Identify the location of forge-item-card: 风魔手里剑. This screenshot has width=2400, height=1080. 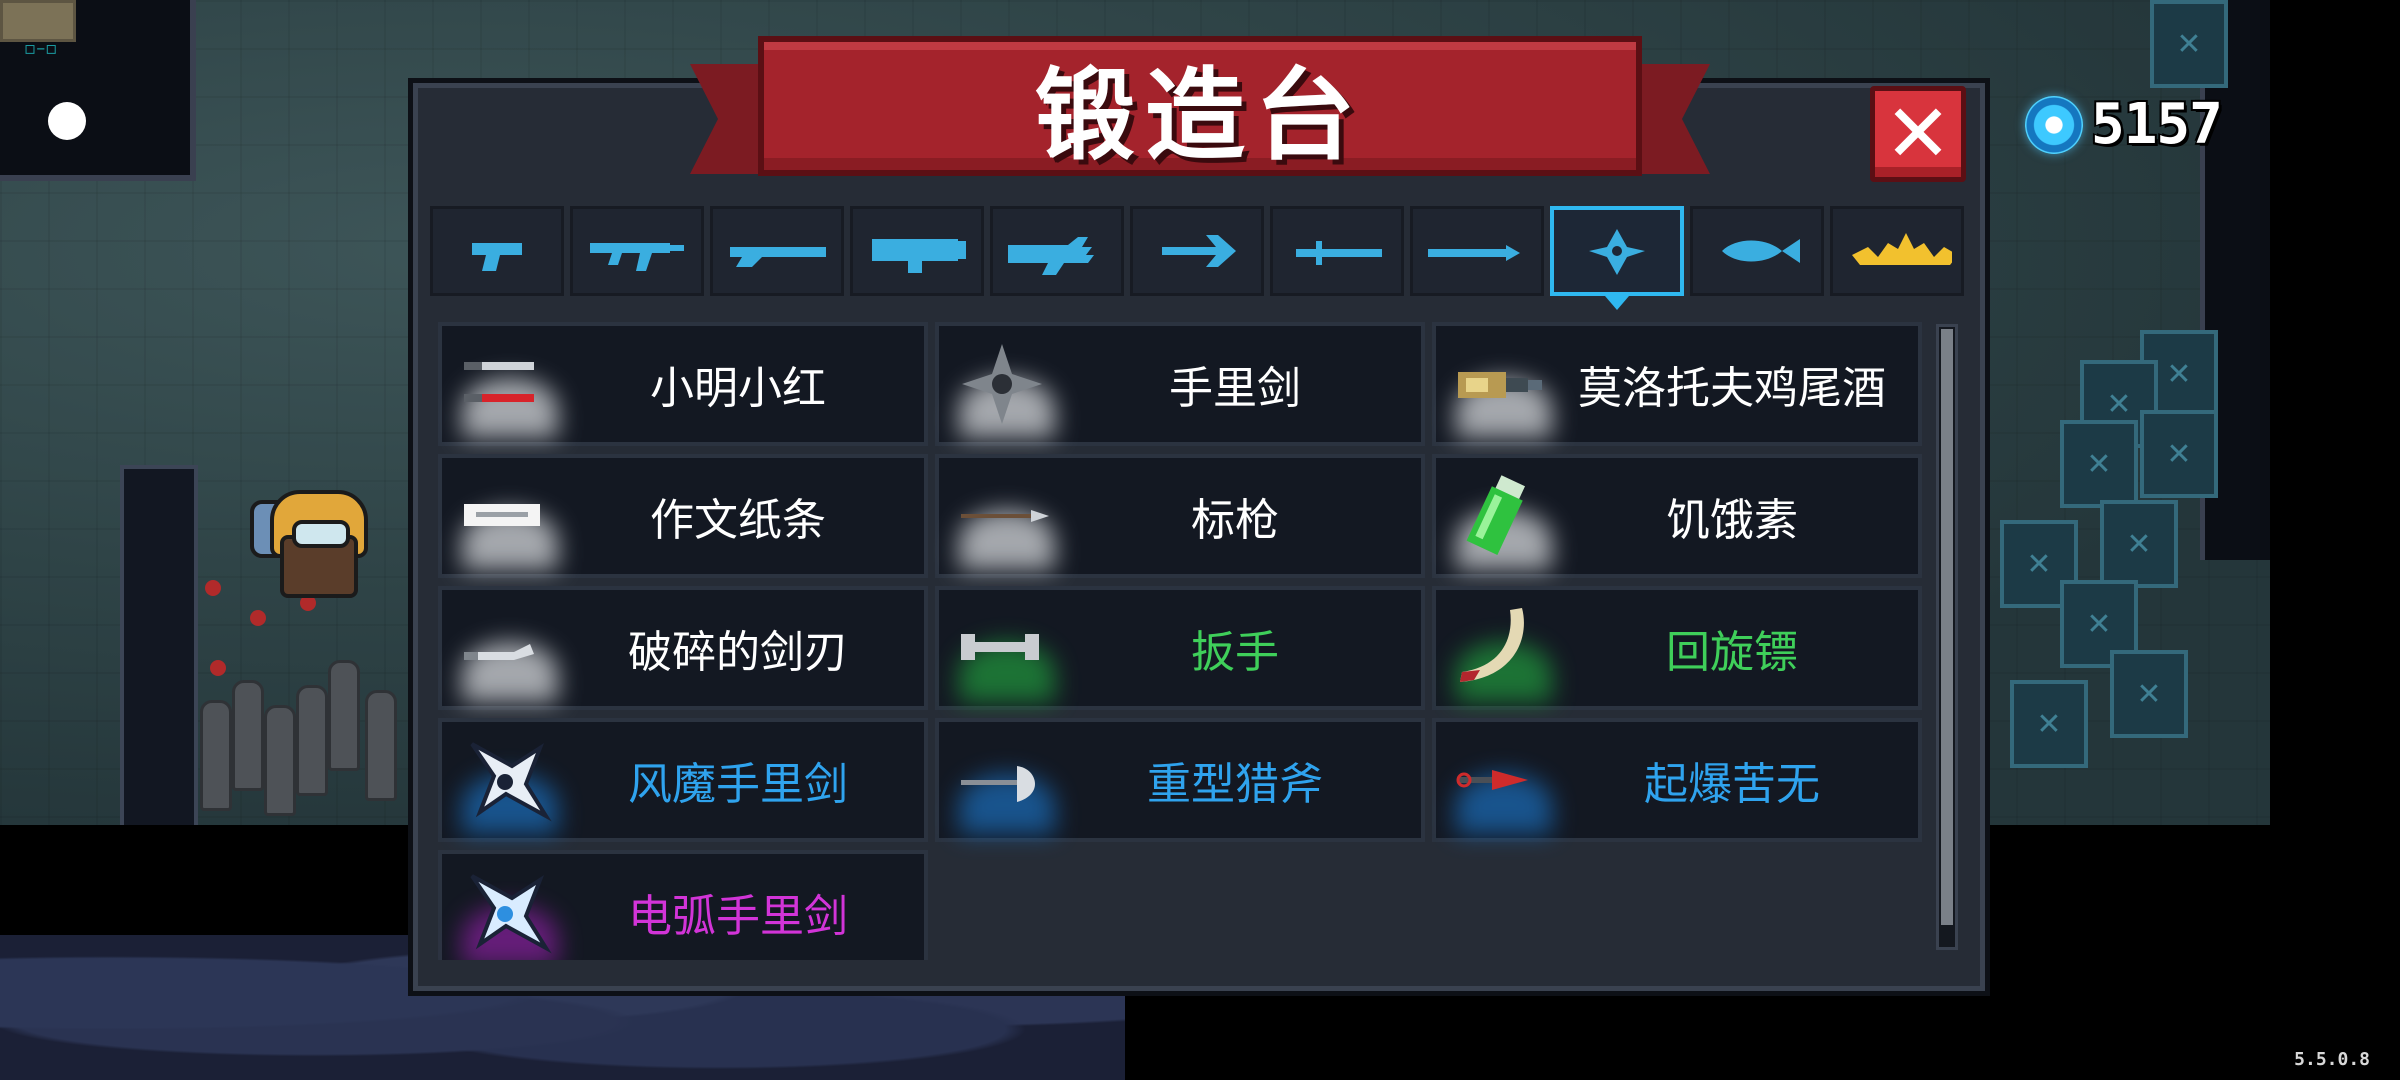
(683, 780).